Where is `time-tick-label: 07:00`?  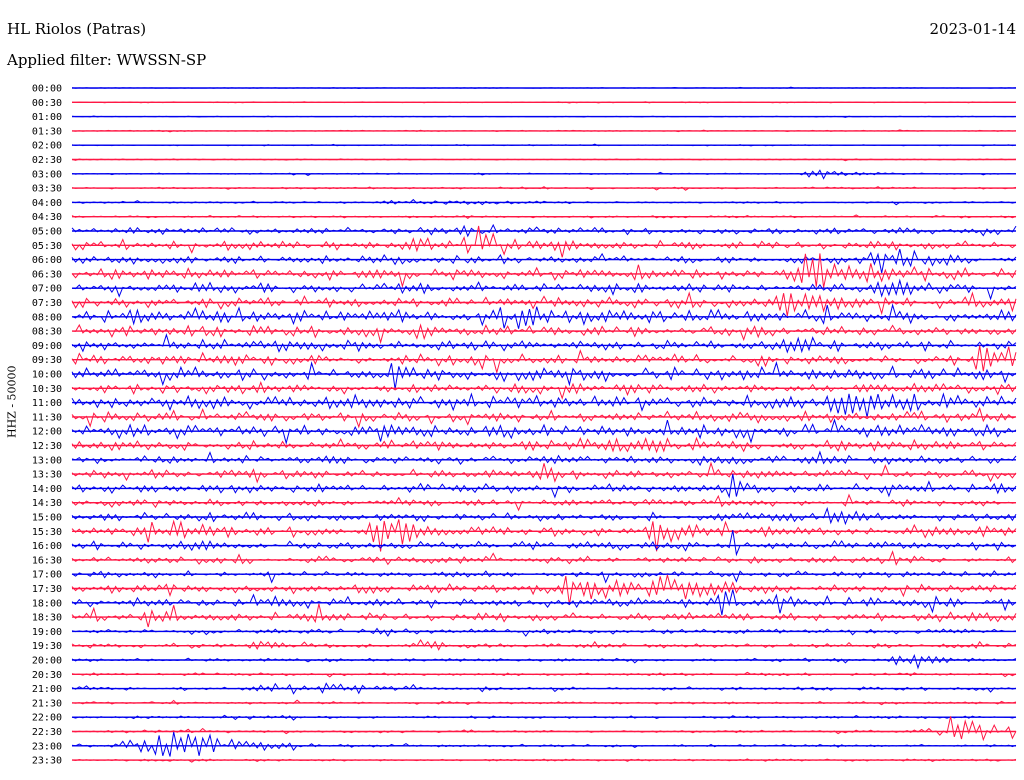 time-tick-label: 07:00 is located at coordinates (47, 289).